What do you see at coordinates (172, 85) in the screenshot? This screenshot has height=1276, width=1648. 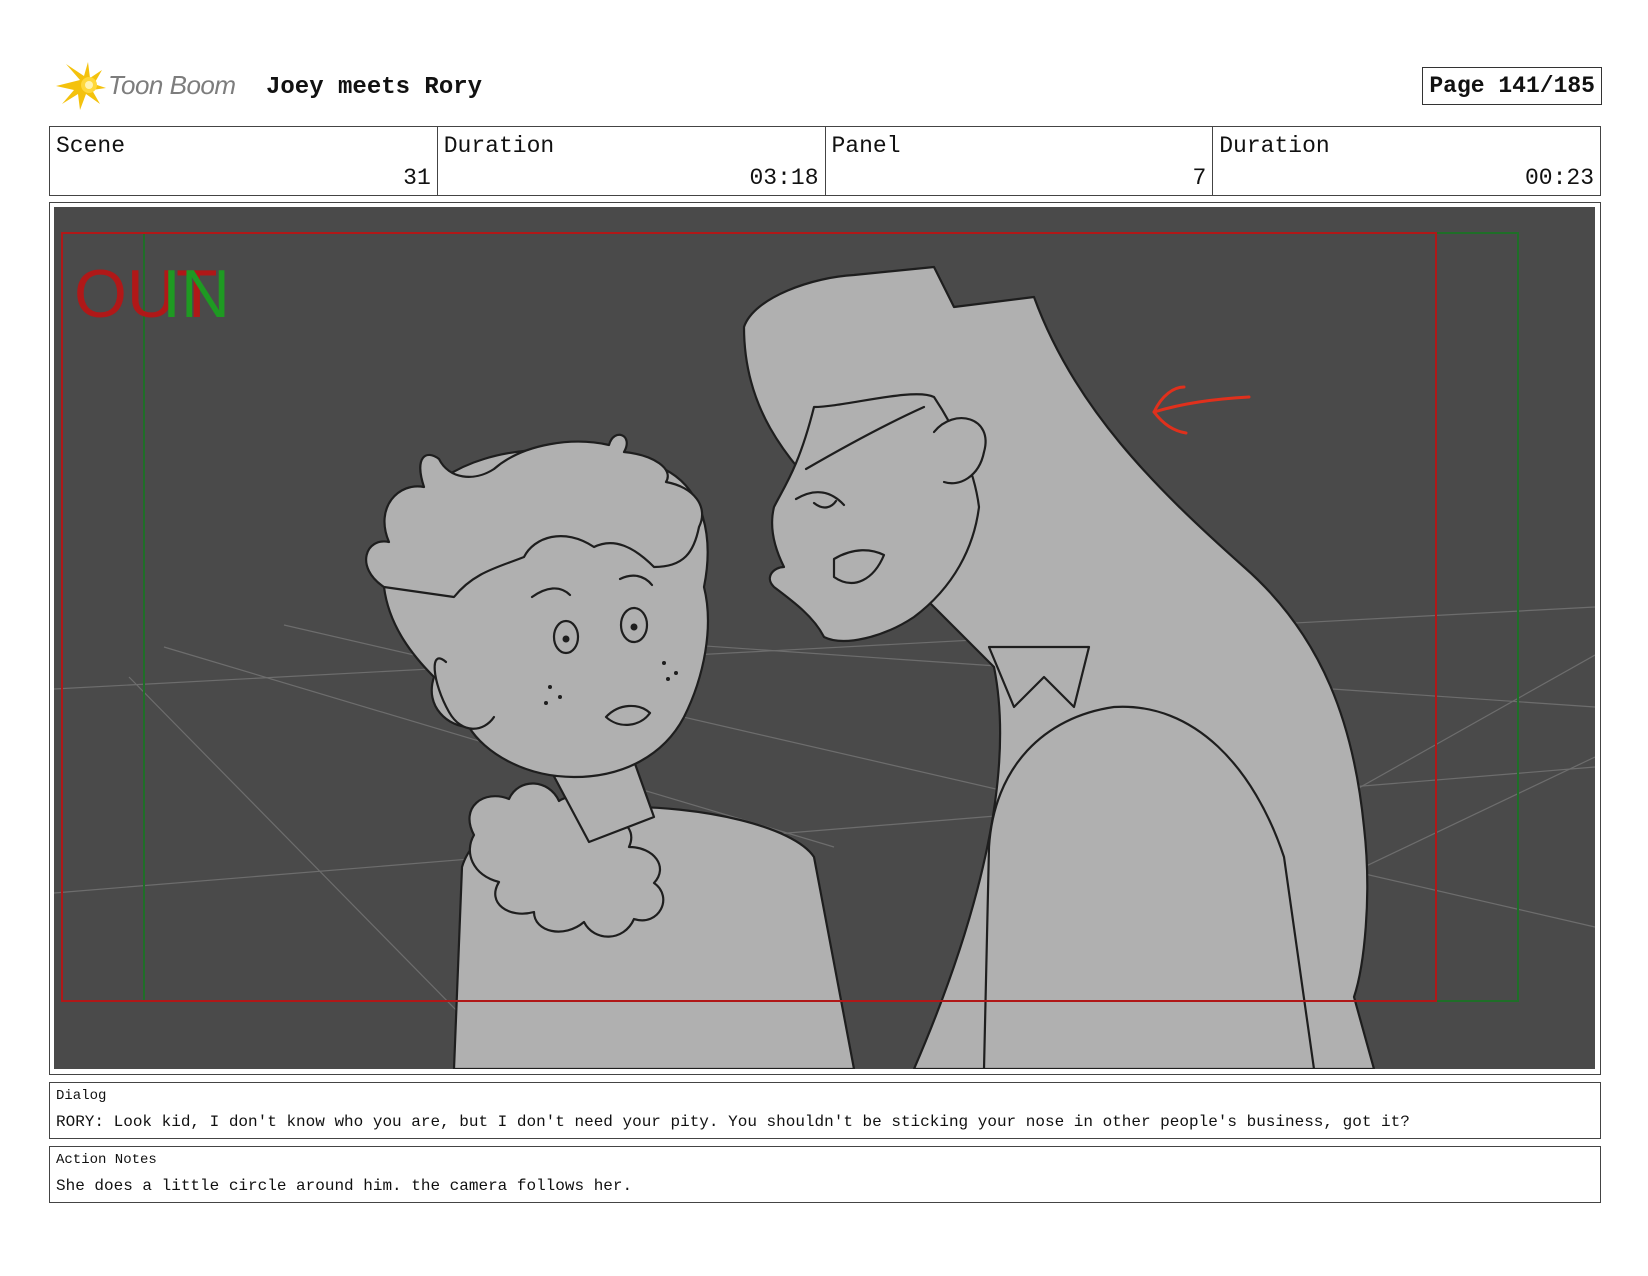 I see `logo-wordmark: Toon Boom` at bounding box center [172, 85].